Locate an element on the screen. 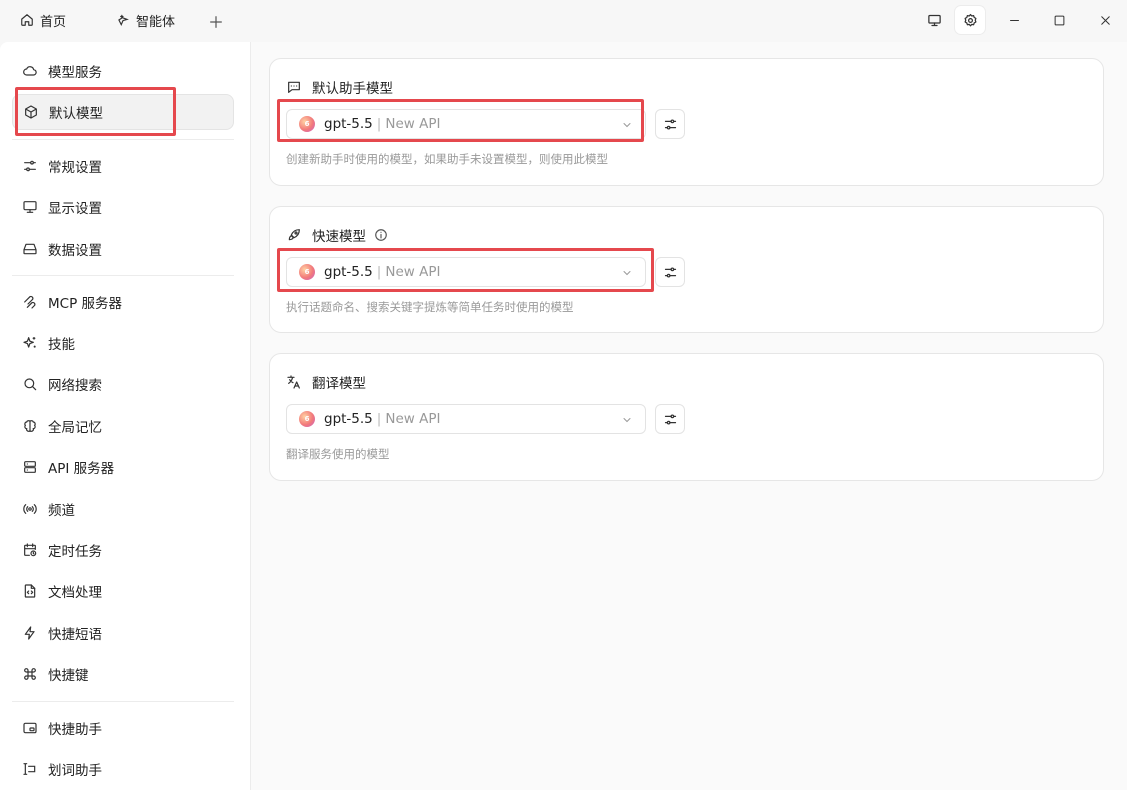 This screenshot has width=1127, height=790. file-code-icon is located at coordinates (30, 591).